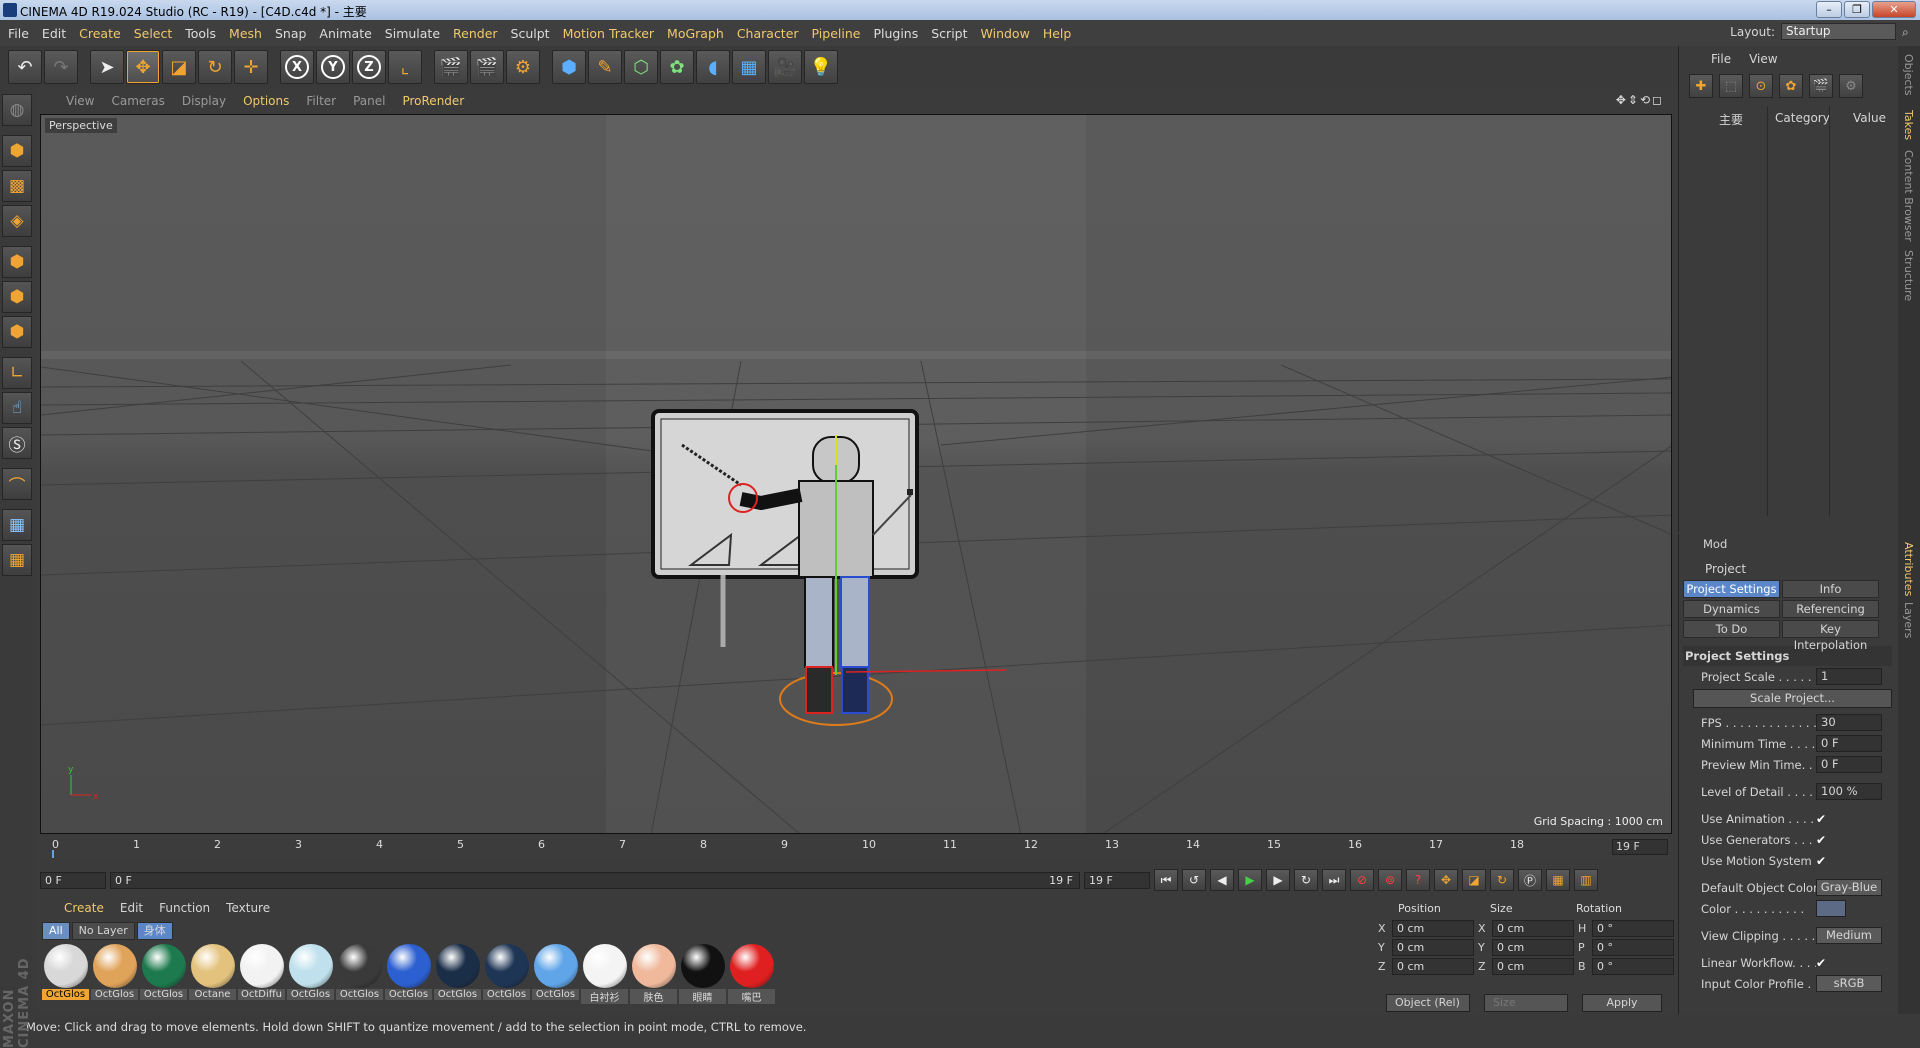  Describe the element at coordinates (1849, 791) in the screenshot. I see `level-of-detail-field: 100 %` at that location.